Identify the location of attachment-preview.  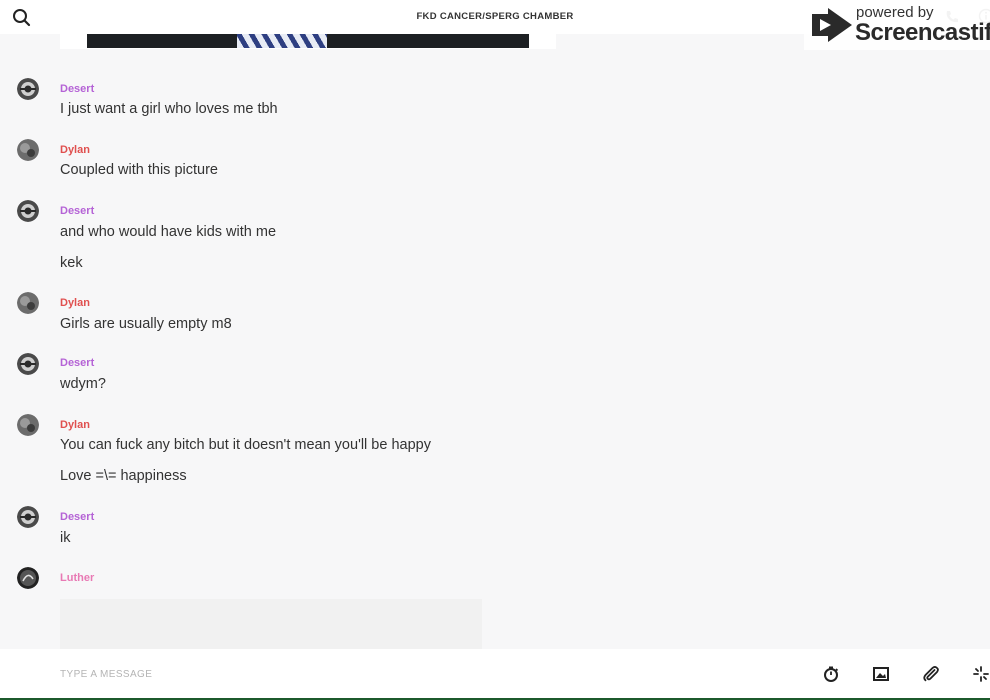
(271, 624).